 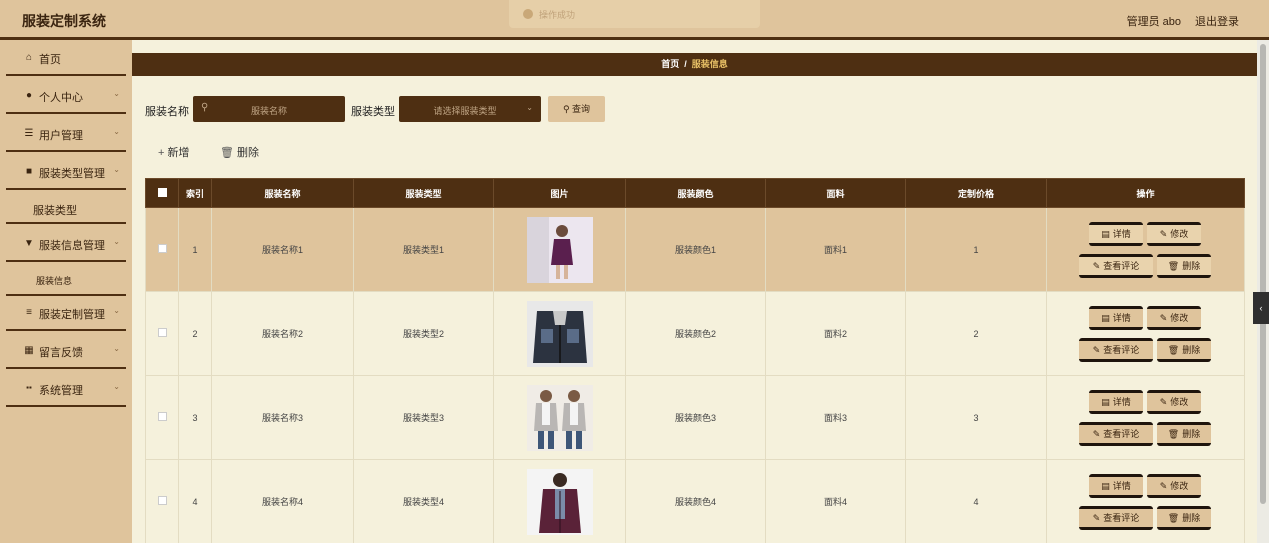 I want to click on color-cell: 服装颜色2, so click(x=695, y=333).